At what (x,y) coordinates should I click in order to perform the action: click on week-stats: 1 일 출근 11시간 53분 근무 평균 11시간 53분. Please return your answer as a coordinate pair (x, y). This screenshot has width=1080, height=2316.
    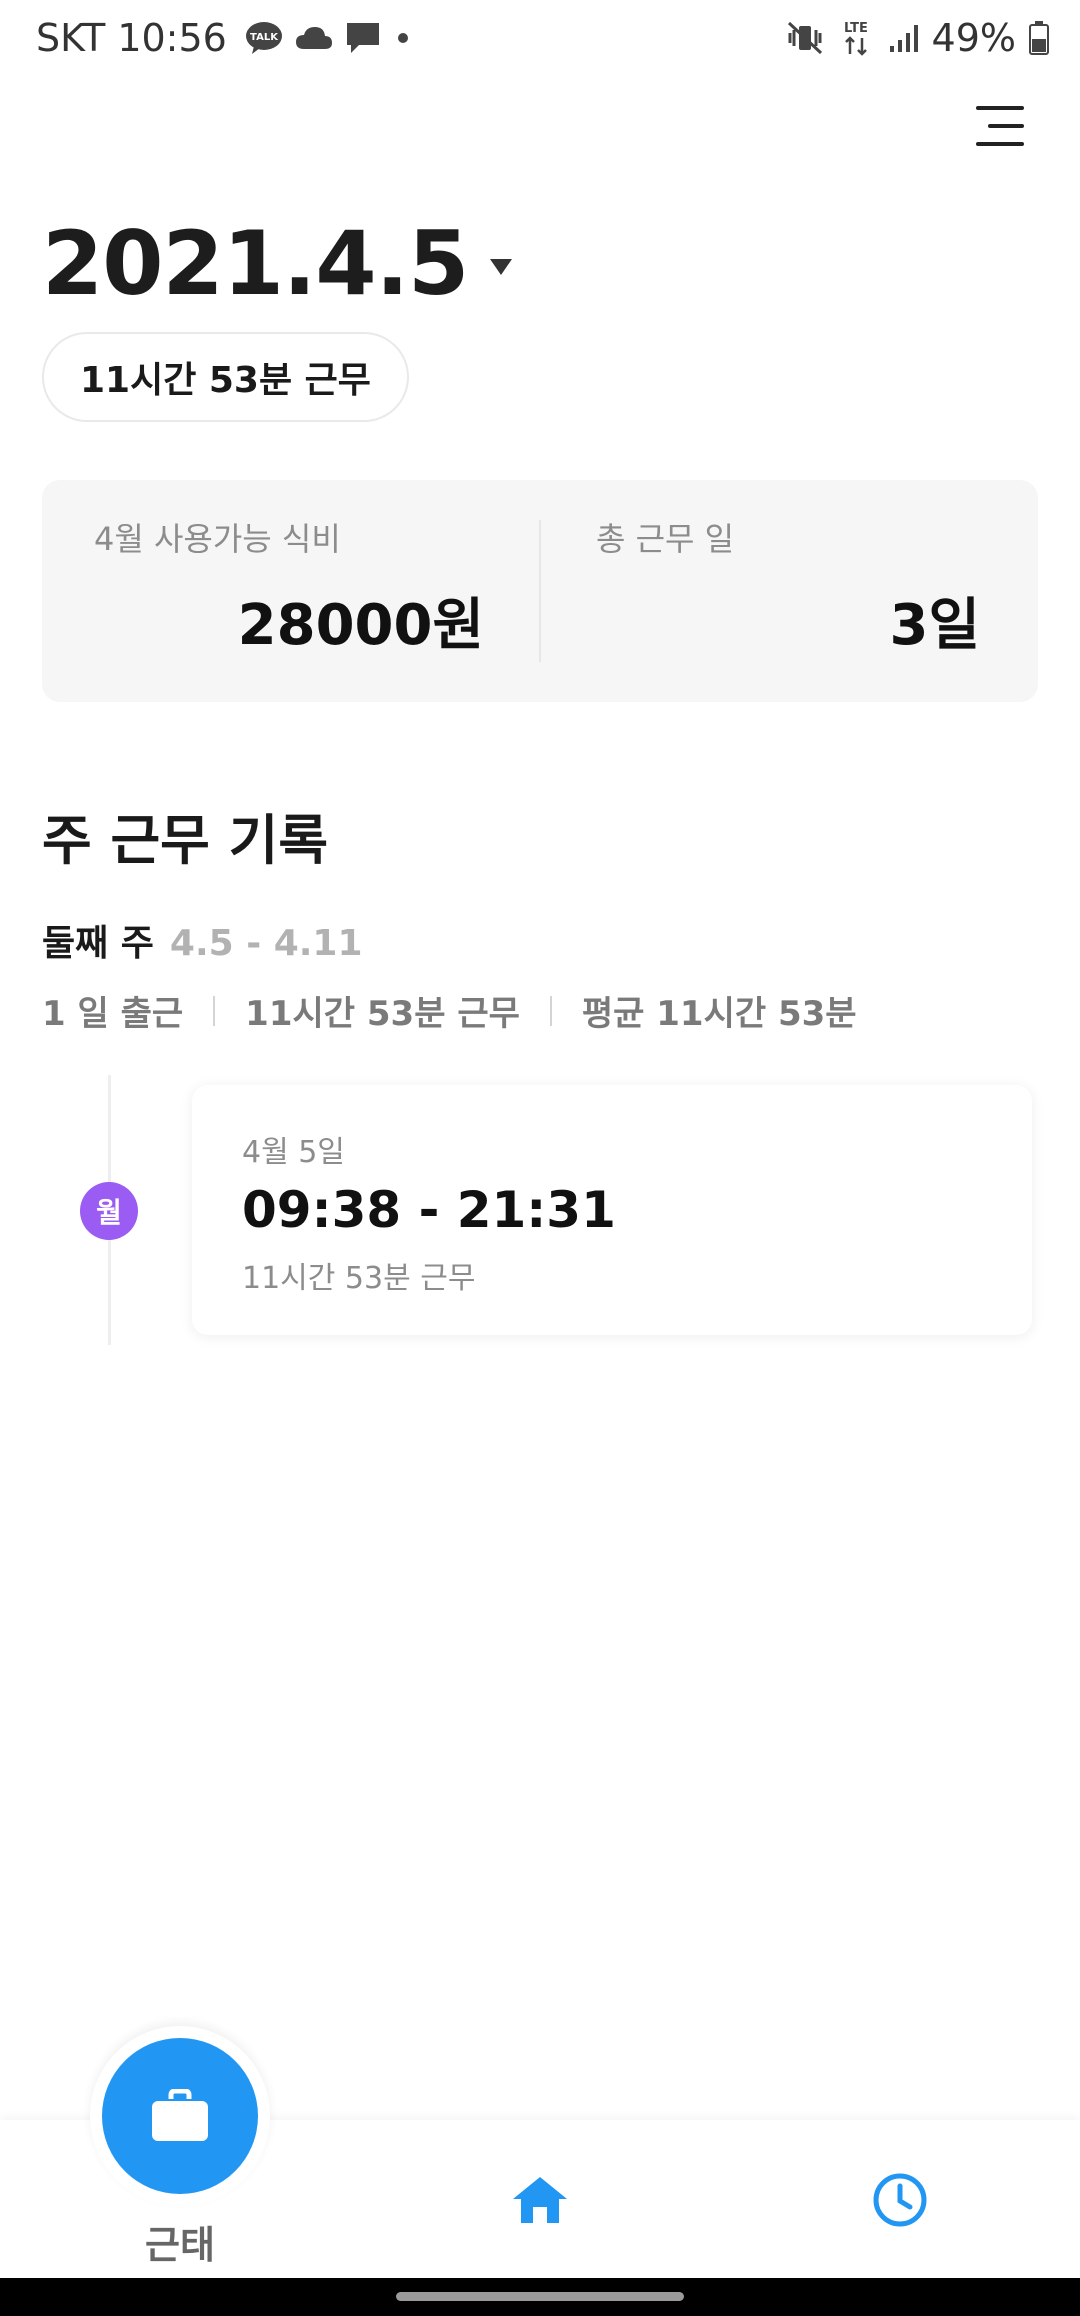
    Looking at the image, I should click on (449, 1010).